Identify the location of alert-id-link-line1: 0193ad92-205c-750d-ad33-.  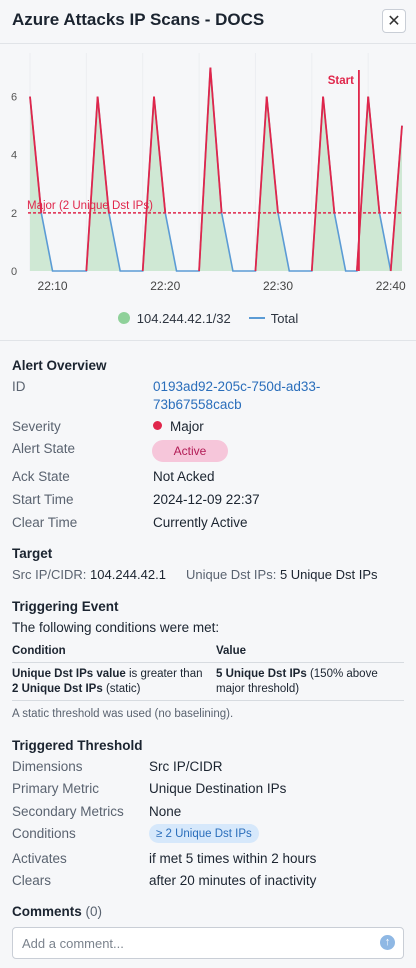
(236, 386).